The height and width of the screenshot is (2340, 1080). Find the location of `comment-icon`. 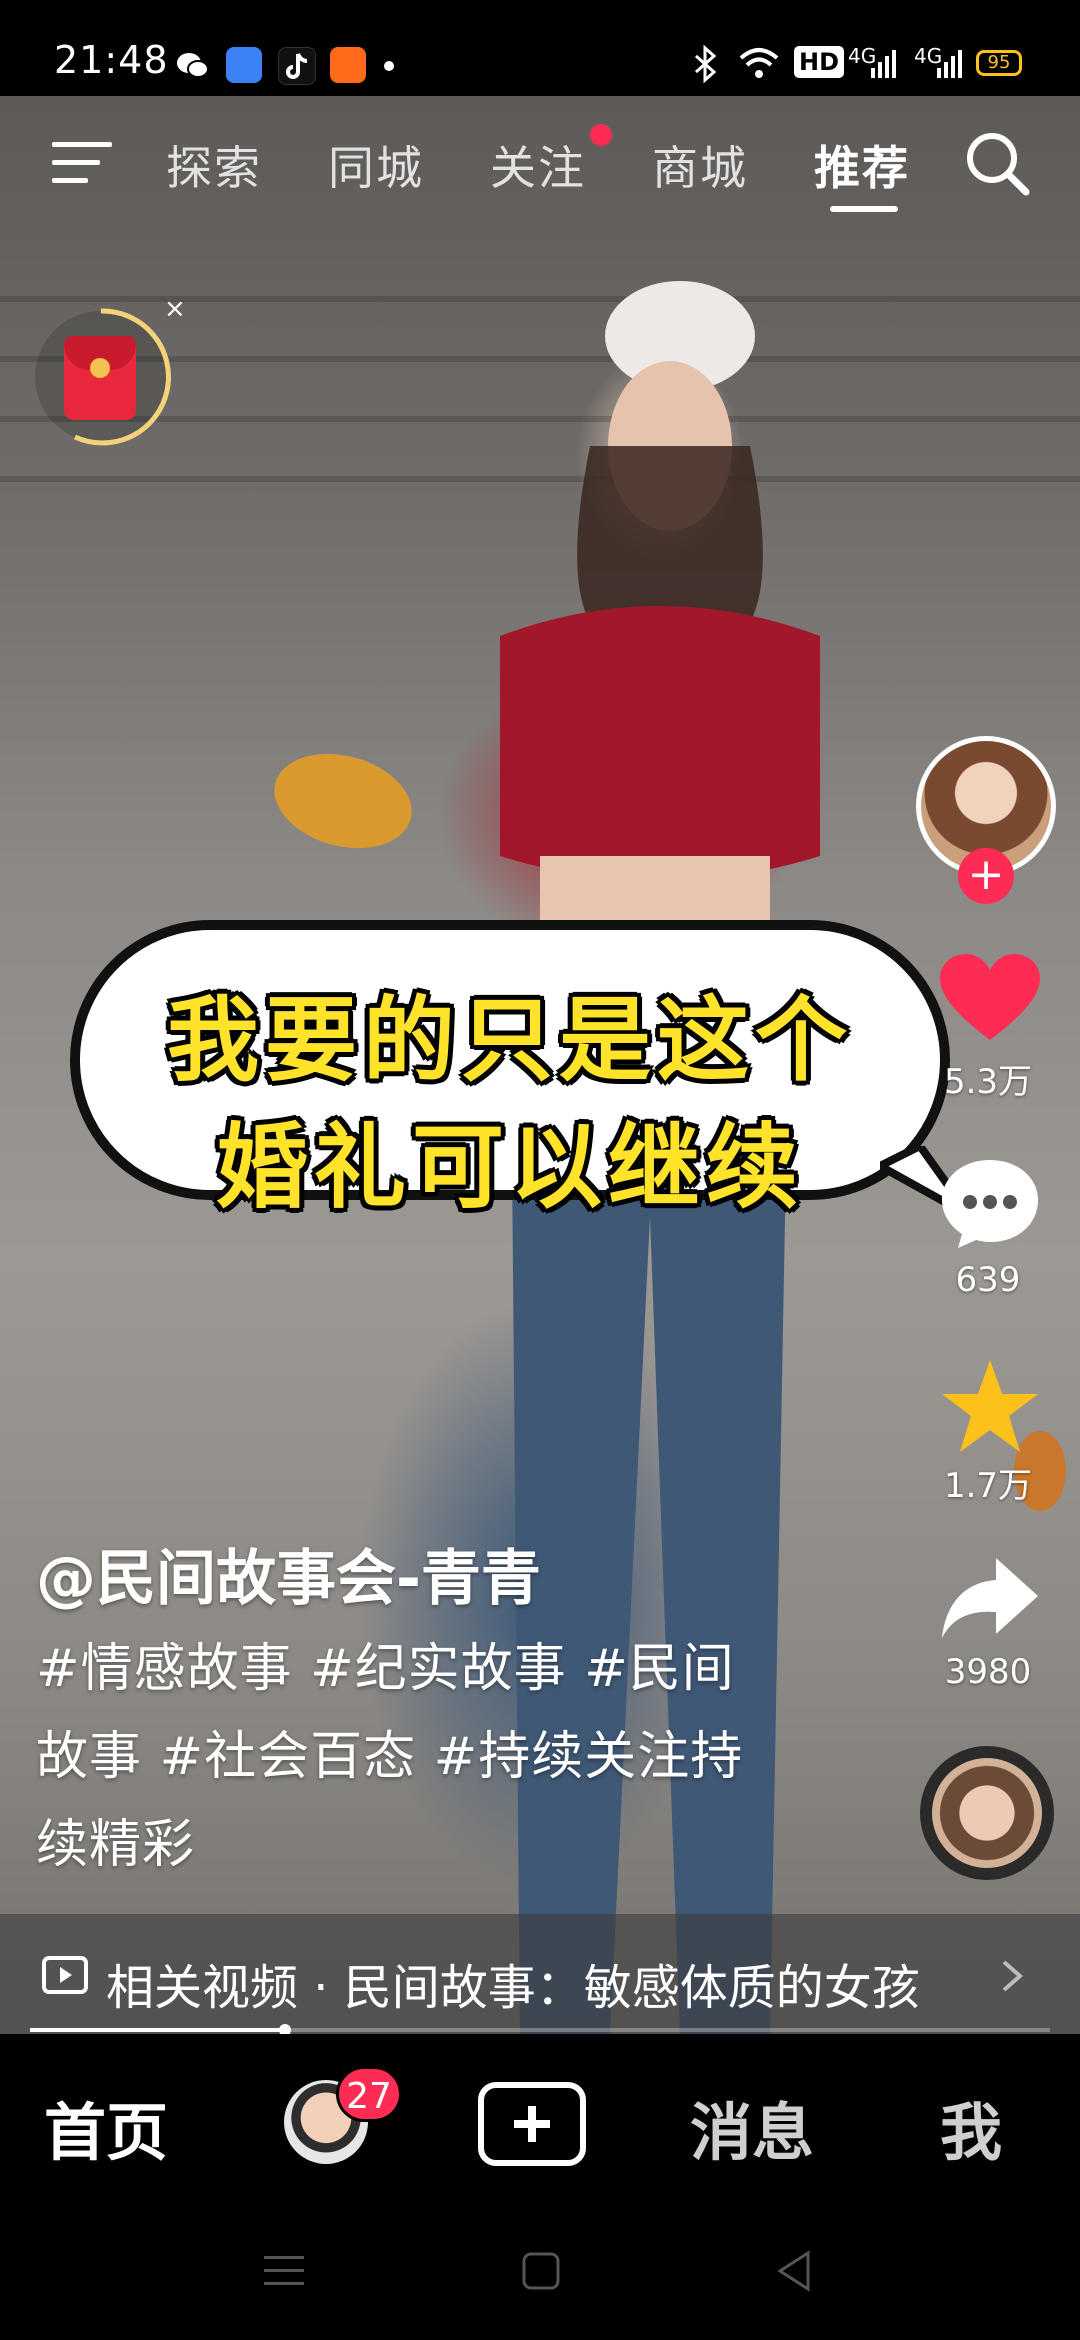

comment-icon is located at coordinates (990, 1203).